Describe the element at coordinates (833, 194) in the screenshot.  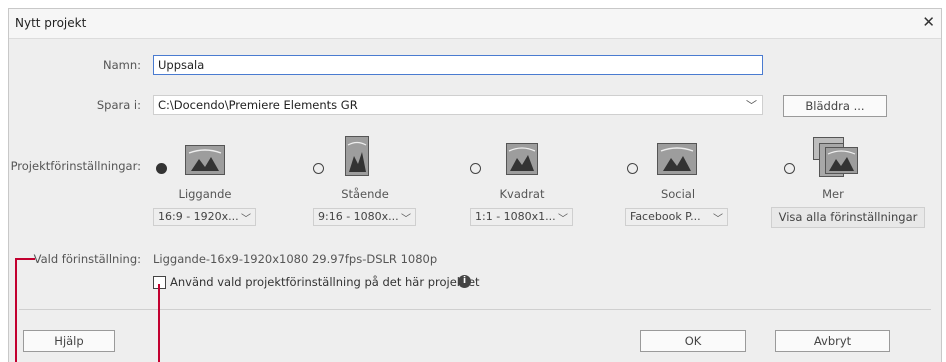
I see `preset-more-name: Mer` at that location.